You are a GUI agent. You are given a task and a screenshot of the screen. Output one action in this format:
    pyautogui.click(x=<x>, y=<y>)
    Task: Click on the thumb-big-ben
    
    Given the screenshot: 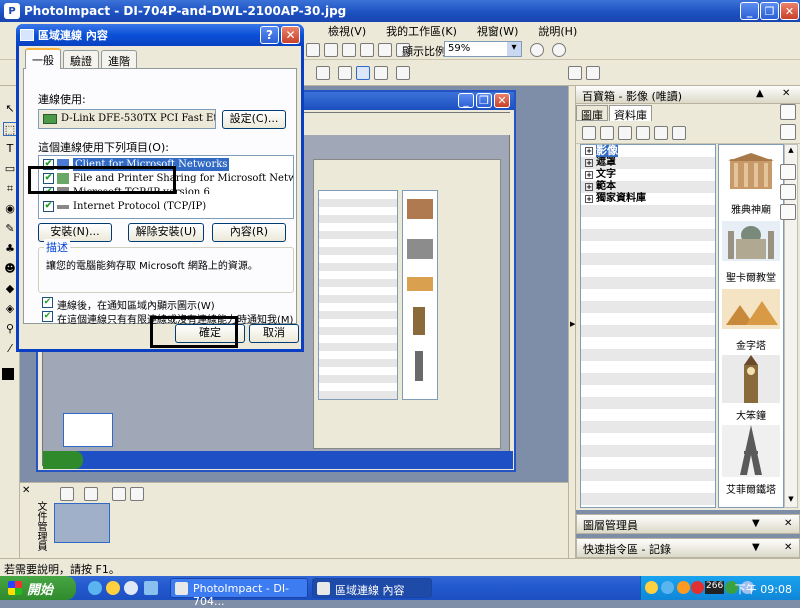 What is the action you would take?
    pyautogui.click(x=751, y=379)
    